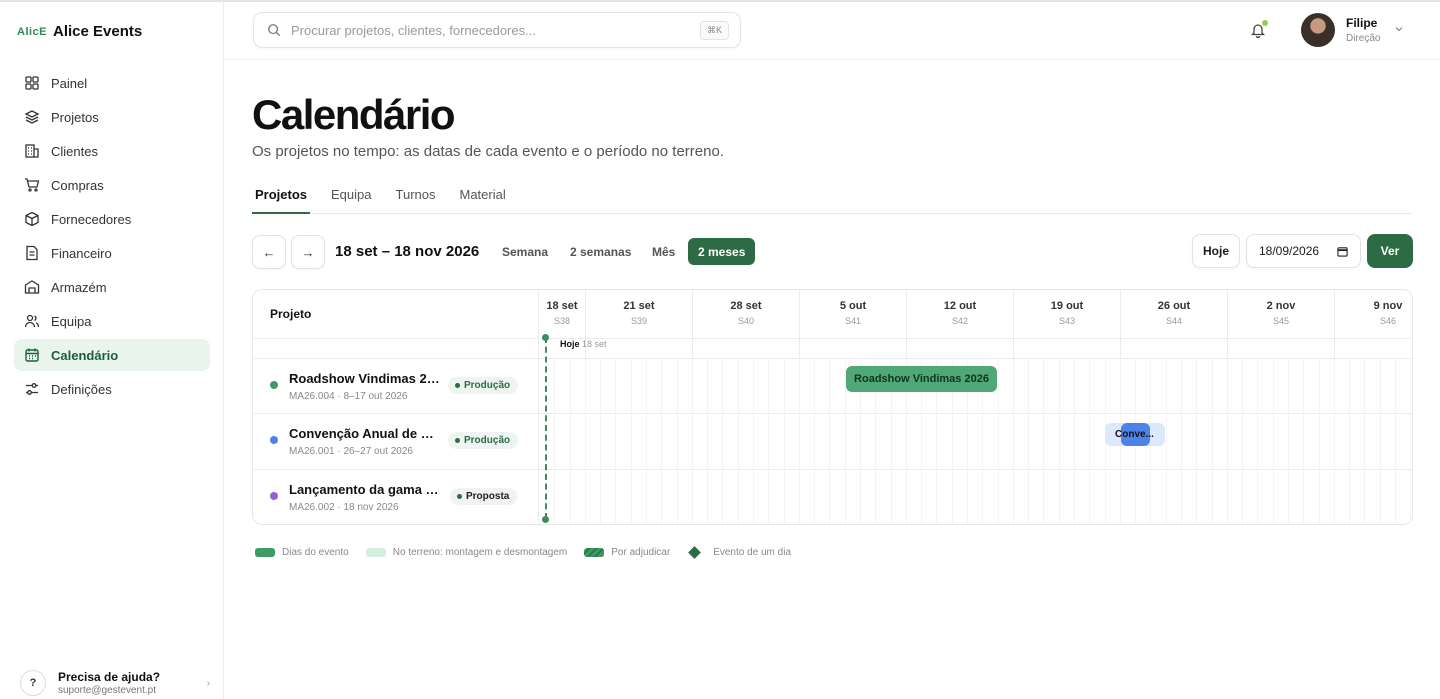 This screenshot has height=699, width=1440. Describe the element at coordinates (1216, 251) in the screenshot. I see `today-button: Hoje` at that location.